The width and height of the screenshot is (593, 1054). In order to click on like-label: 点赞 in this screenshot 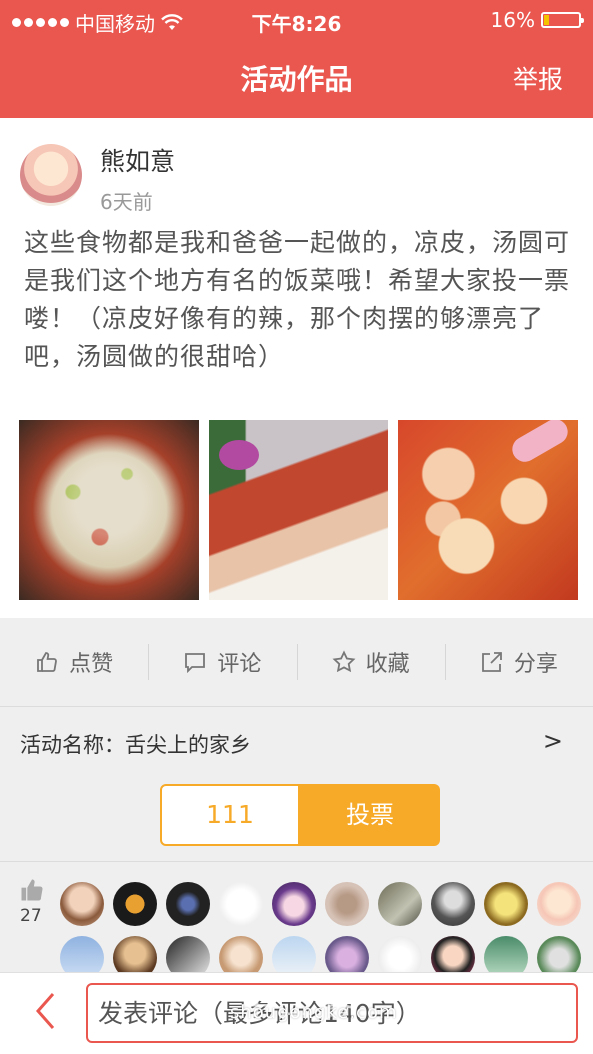, I will do `click(91, 664)`.